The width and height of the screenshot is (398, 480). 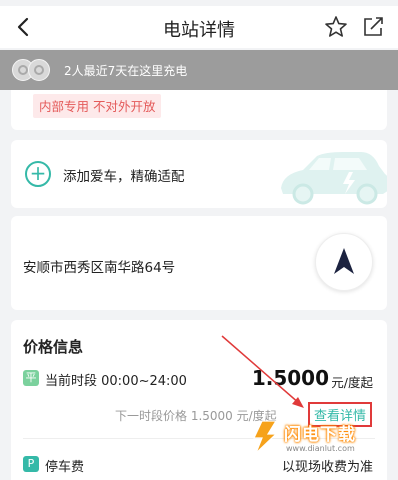 What do you see at coordinates (336, 27) in the screenshot?
I see `star-icon` at bounding box center [336, 27].